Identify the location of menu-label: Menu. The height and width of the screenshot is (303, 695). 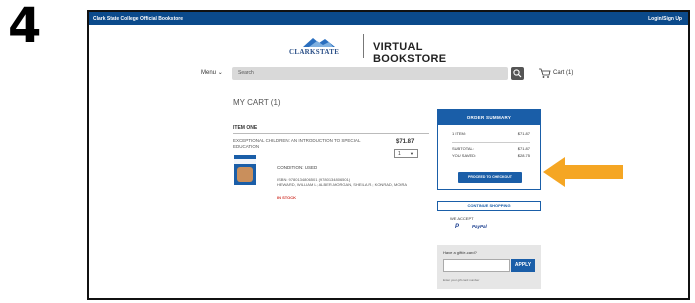
(209, 73).